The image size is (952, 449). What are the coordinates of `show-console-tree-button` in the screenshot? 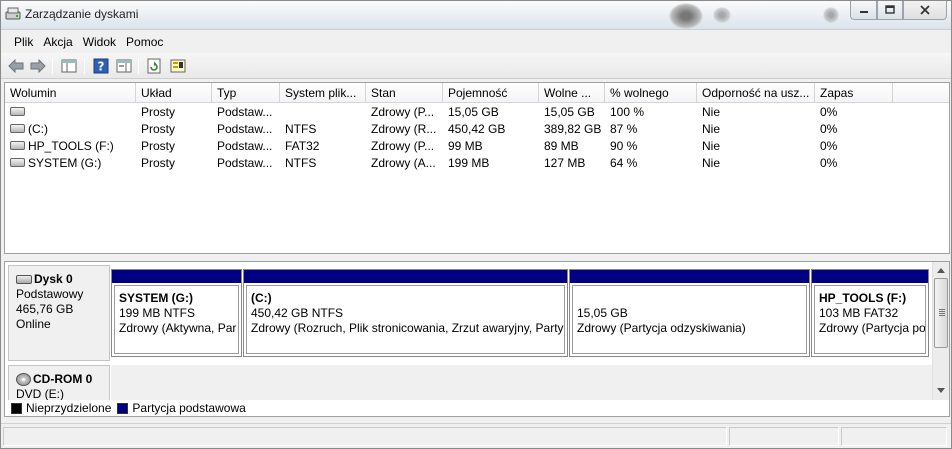 It's located at (69, 66).